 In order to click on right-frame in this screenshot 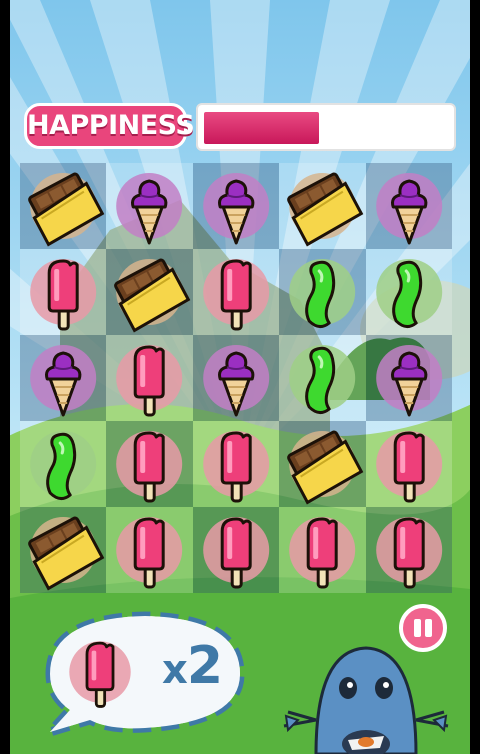, I will do `click(475, 377)`.